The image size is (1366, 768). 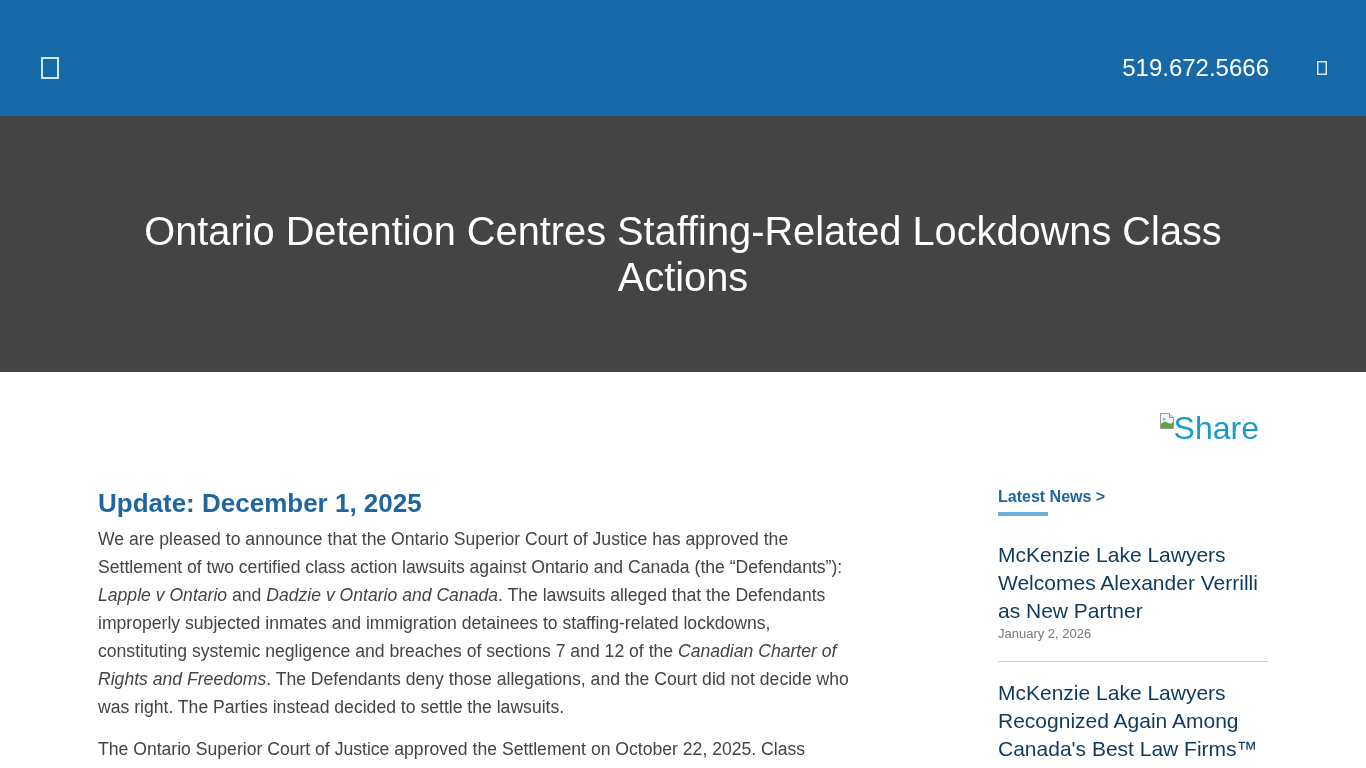 I want to click on latest-news-link: Latest News >, so click(x=1133, y=497).